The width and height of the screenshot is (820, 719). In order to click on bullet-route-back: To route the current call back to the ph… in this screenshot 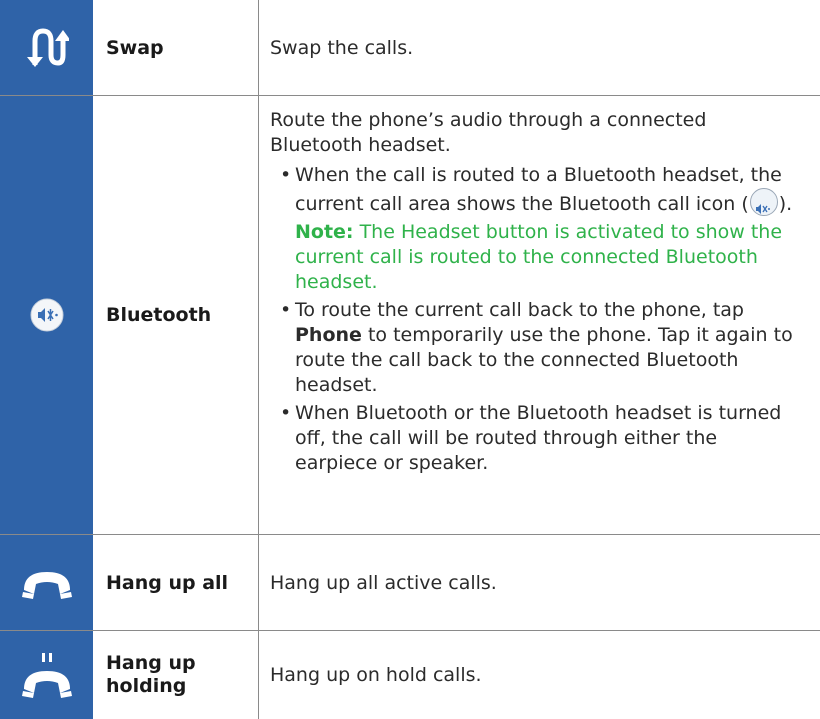, I will do `click(536, 348)`.